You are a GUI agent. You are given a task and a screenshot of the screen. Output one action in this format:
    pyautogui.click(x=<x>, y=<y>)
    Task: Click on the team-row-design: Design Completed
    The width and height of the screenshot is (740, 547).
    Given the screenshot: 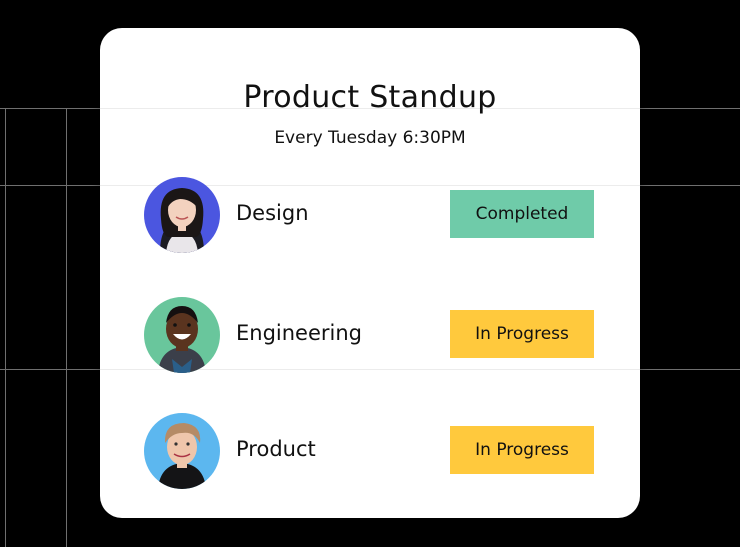 What is the action you would take?
    pyautogui.click(x=370, y=216)
    